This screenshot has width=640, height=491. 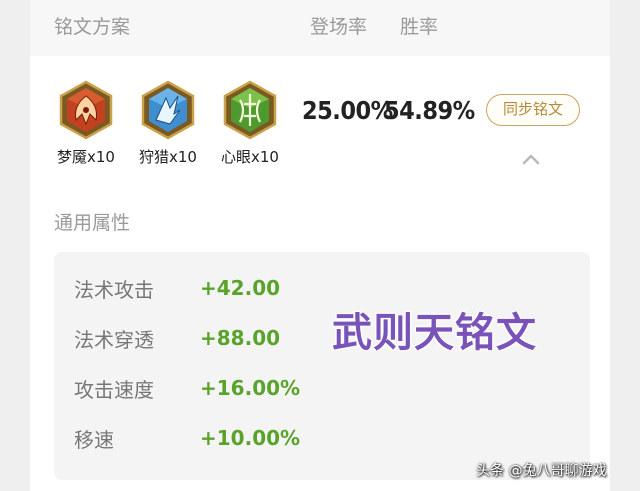 What do you see at coordinates (625, 245) in the screenshot?
I see `right-background` at bounding box center [625, 245].